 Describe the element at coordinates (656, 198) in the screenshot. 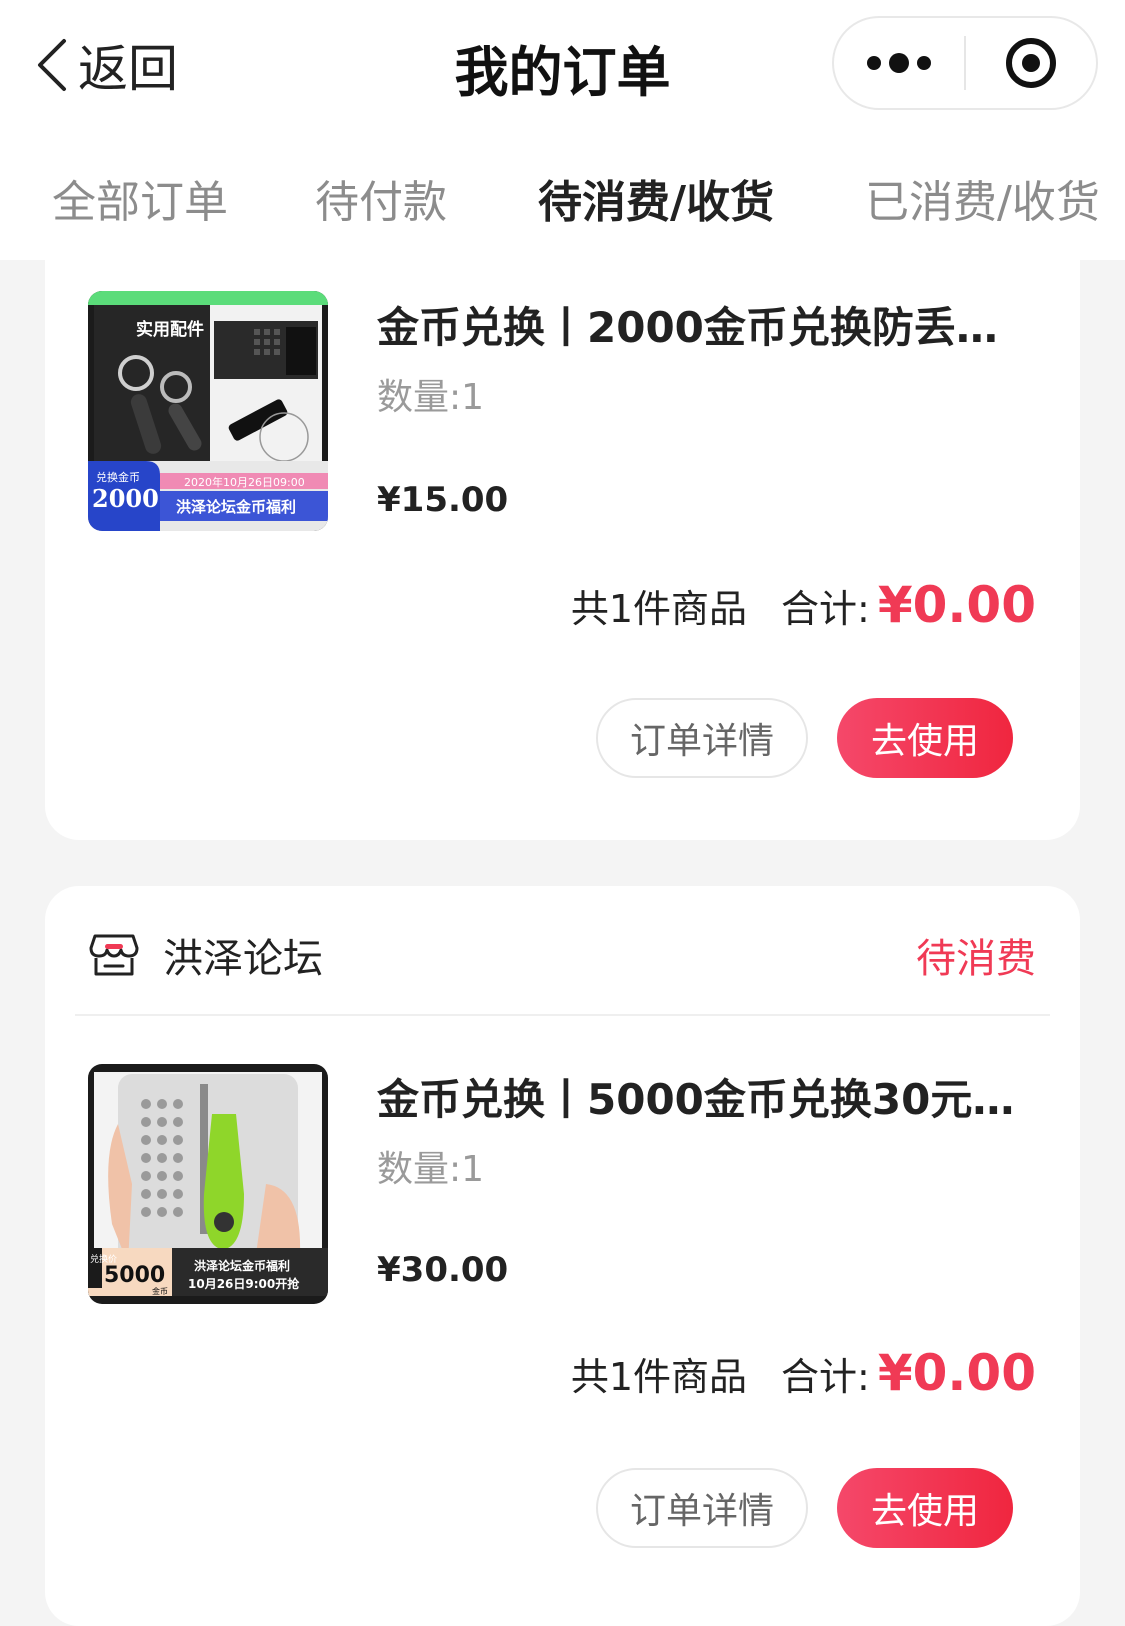

I see `tab-pending-use: 待消费/收货` at that location.